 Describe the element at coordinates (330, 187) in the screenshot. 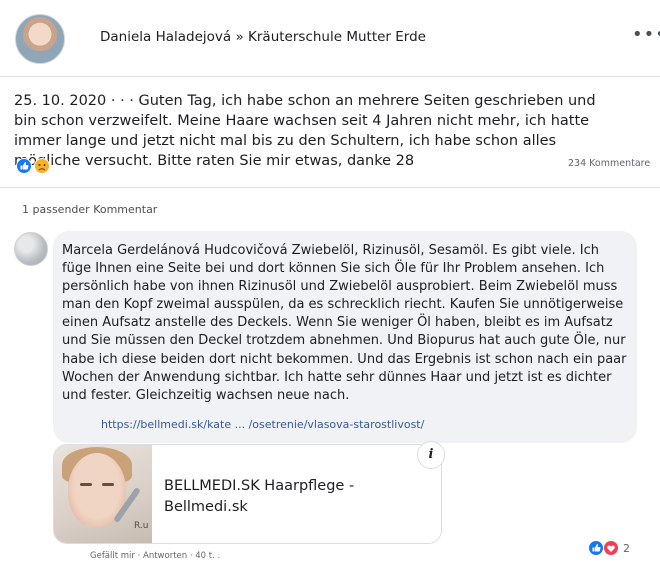

I see `post-divider` at that location.